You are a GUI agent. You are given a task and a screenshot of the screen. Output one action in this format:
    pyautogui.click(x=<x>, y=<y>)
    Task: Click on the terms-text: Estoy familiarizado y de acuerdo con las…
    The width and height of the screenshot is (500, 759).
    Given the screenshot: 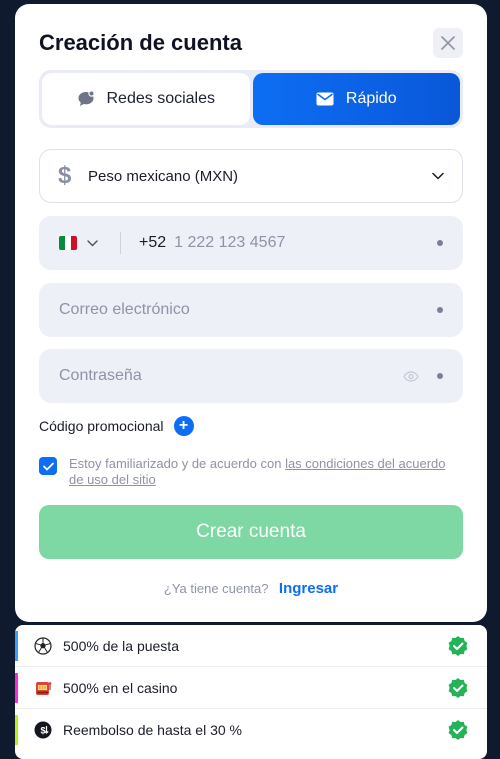 What is the action you would take?
    pyautogui.click(x=264, y=472)
    